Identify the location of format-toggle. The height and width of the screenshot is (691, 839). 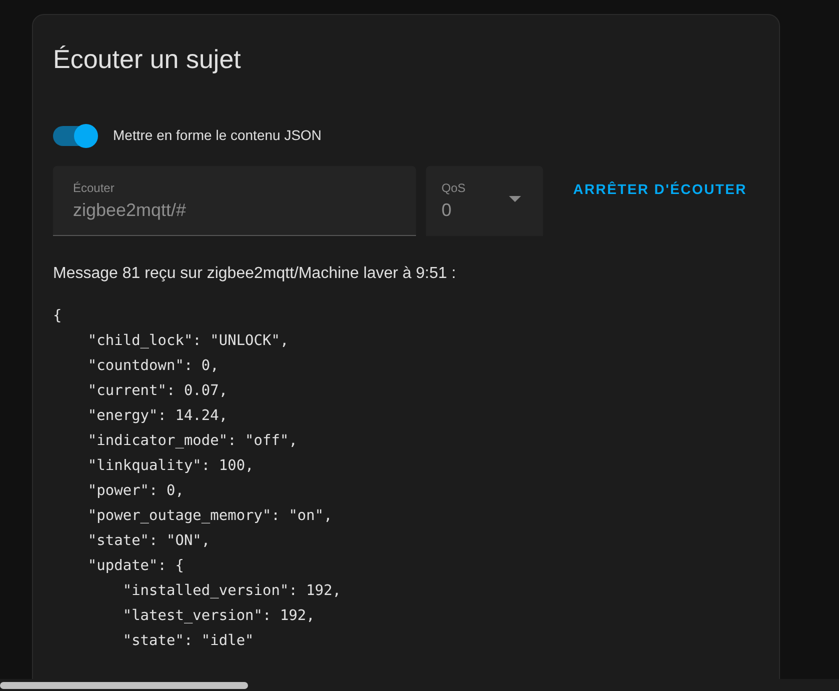
(75, 136).